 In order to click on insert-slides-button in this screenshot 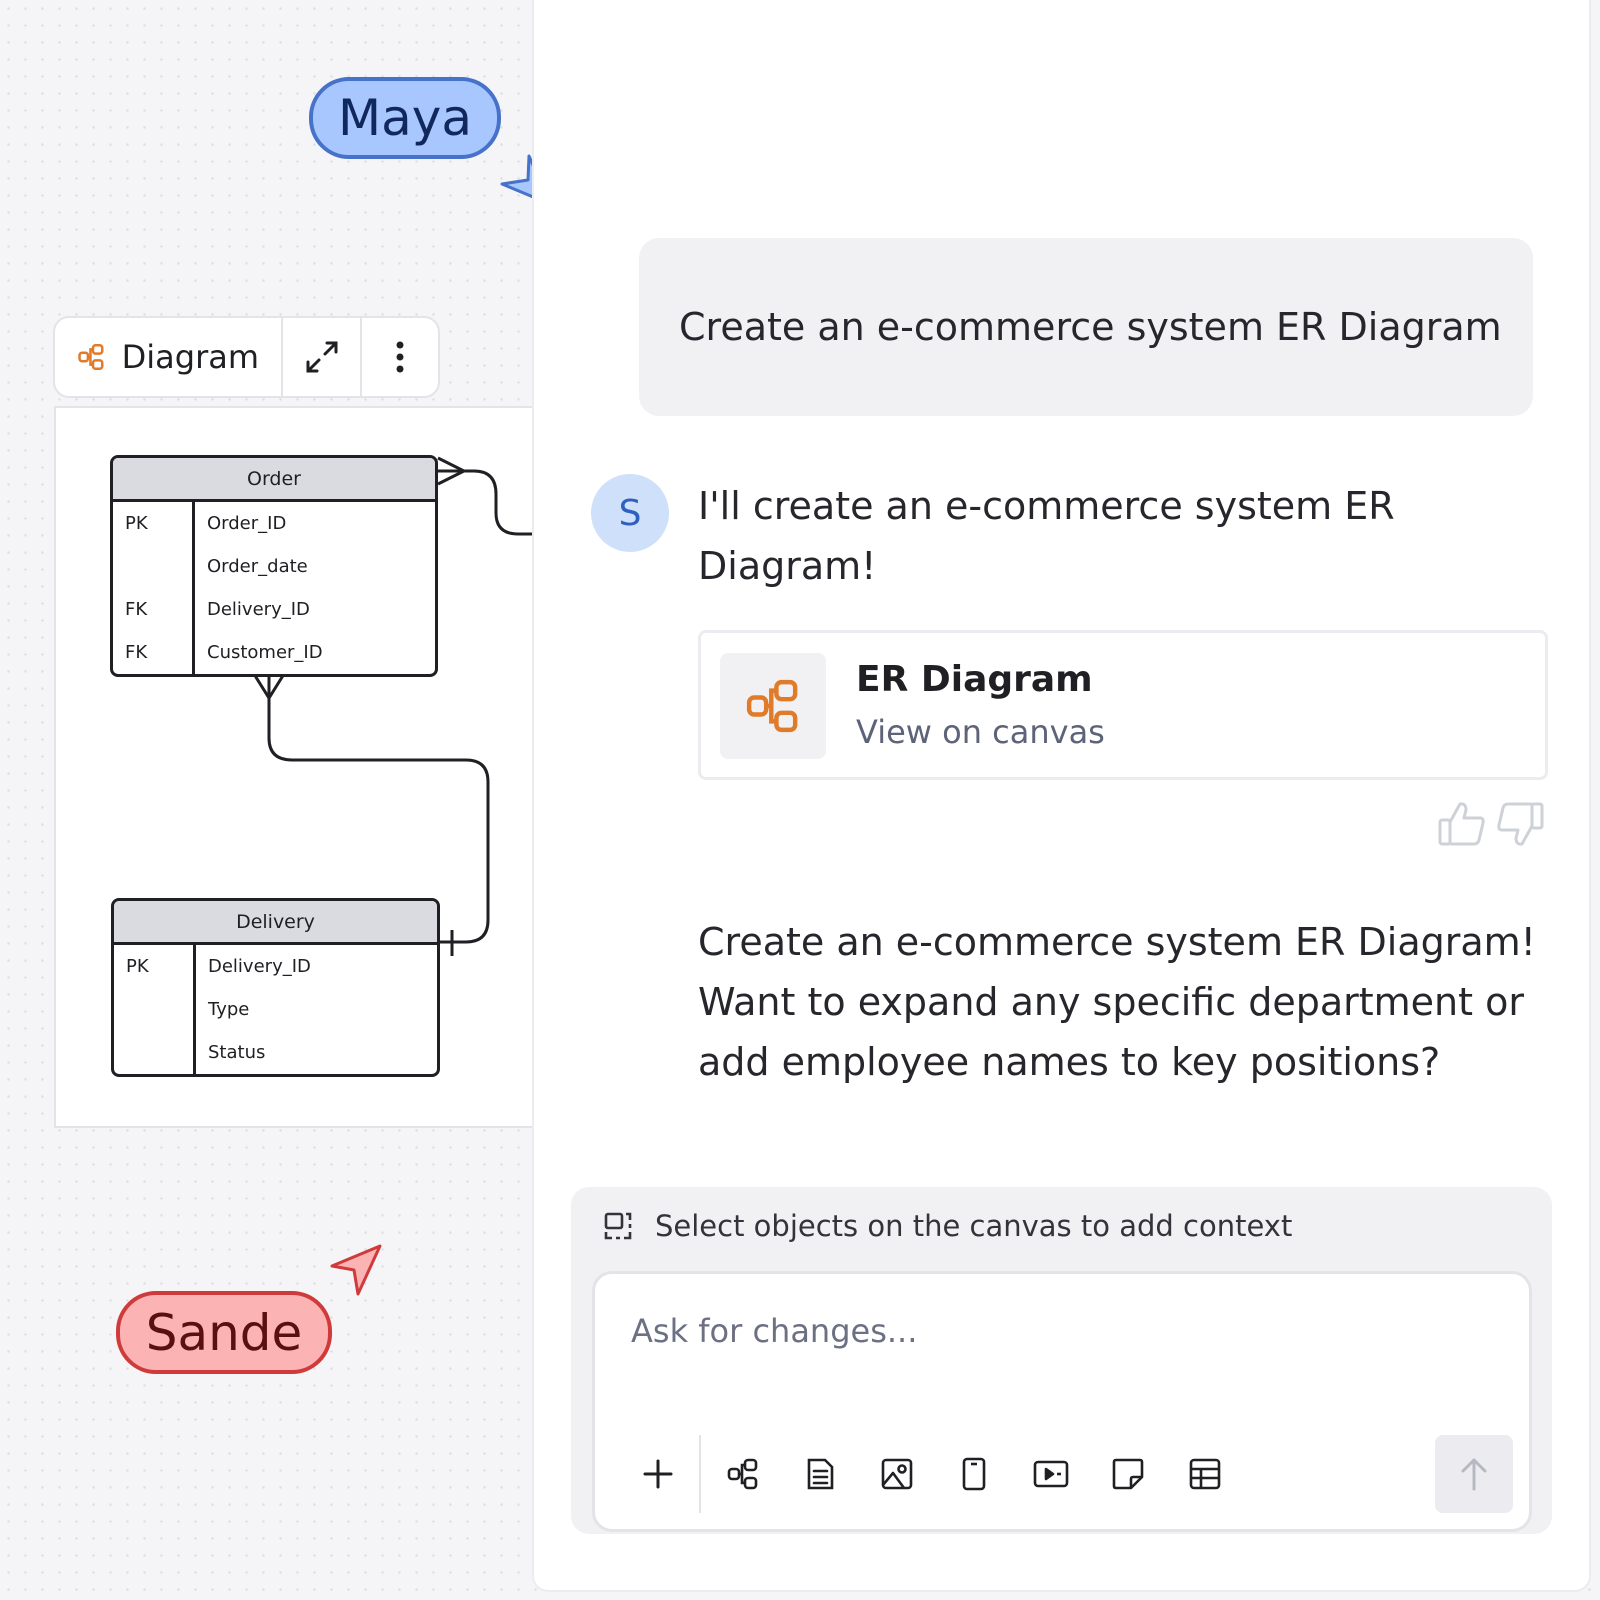, I will do `click(1050, 1474)`.